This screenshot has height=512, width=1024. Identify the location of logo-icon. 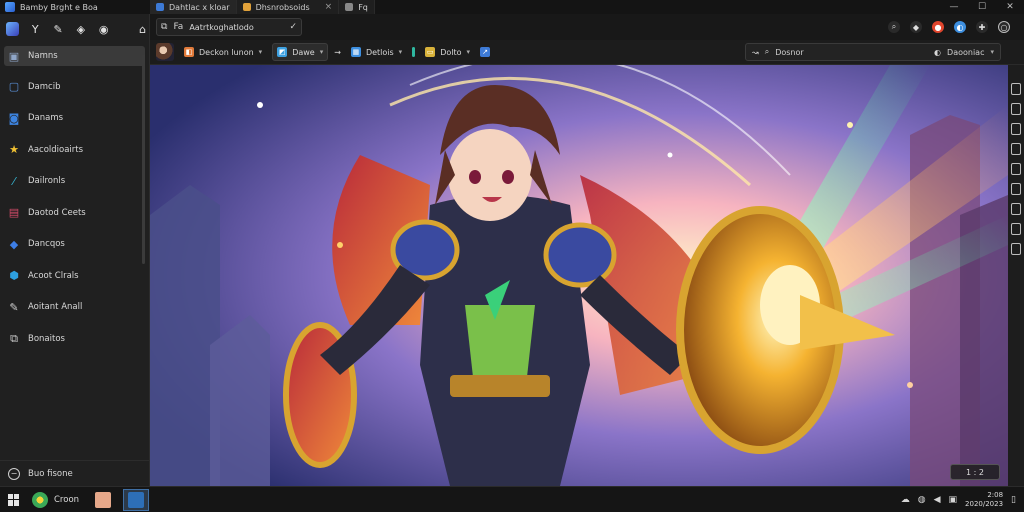
(12, 29).